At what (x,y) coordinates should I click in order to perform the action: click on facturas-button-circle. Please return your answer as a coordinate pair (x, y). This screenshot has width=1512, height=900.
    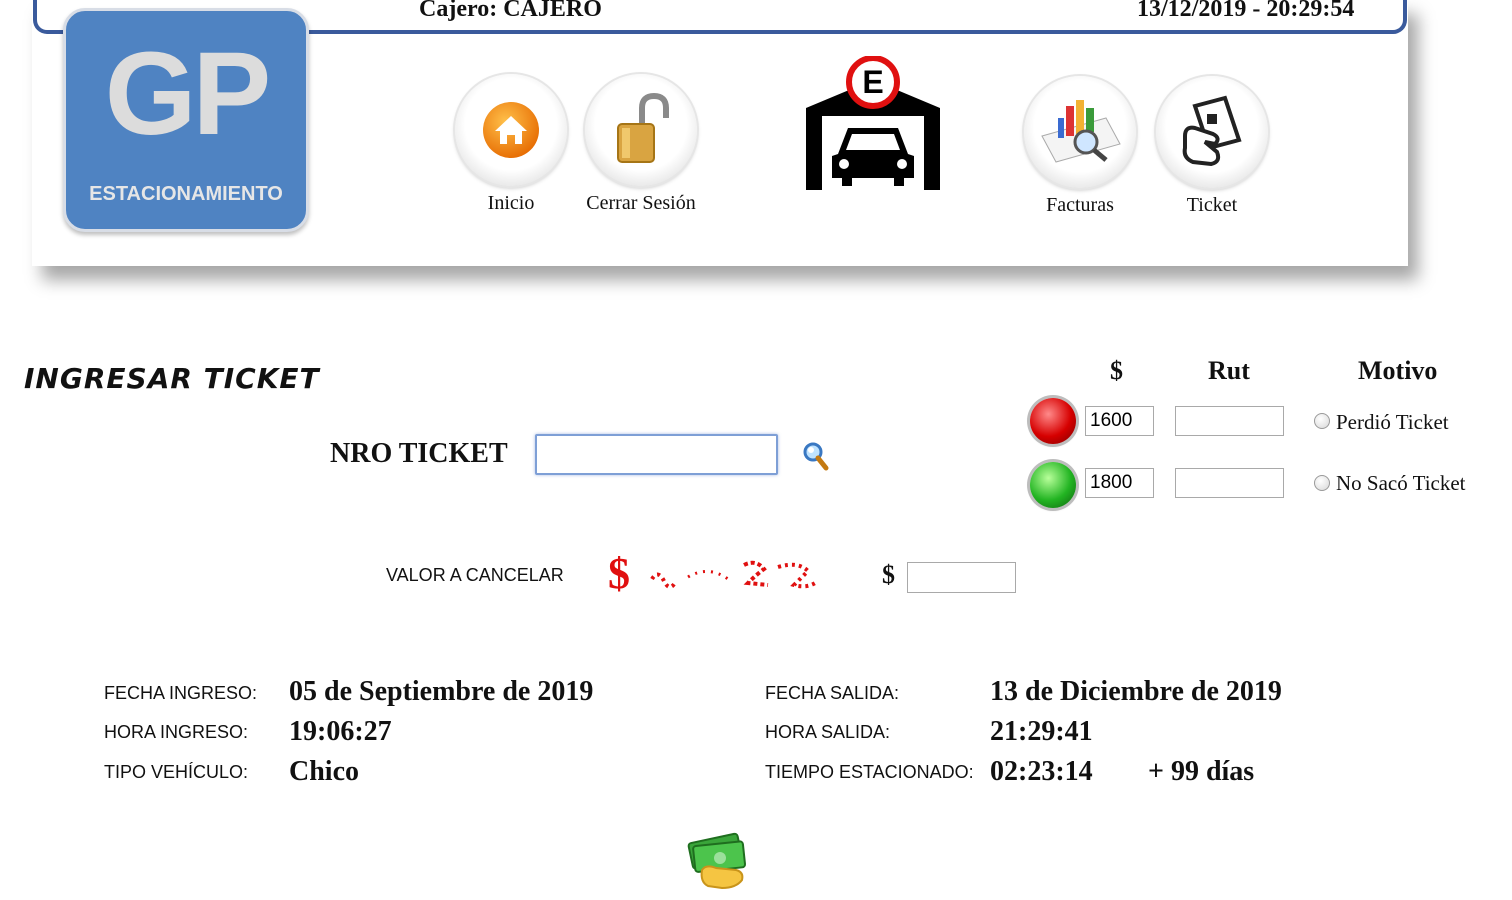
    Looking at the image, I should click on (1080, 132).